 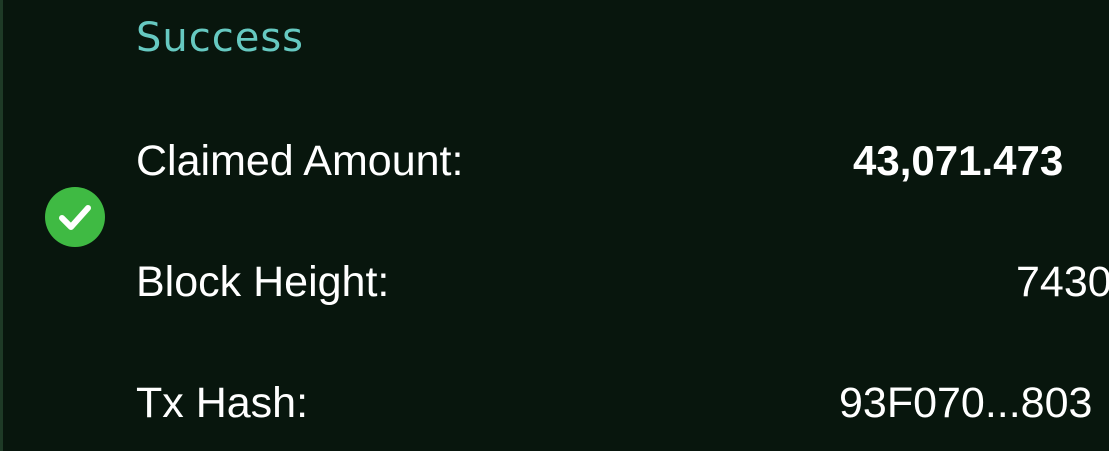 I want to click on block-height-row: Block Height: 7430, so click(x=556, y=282).